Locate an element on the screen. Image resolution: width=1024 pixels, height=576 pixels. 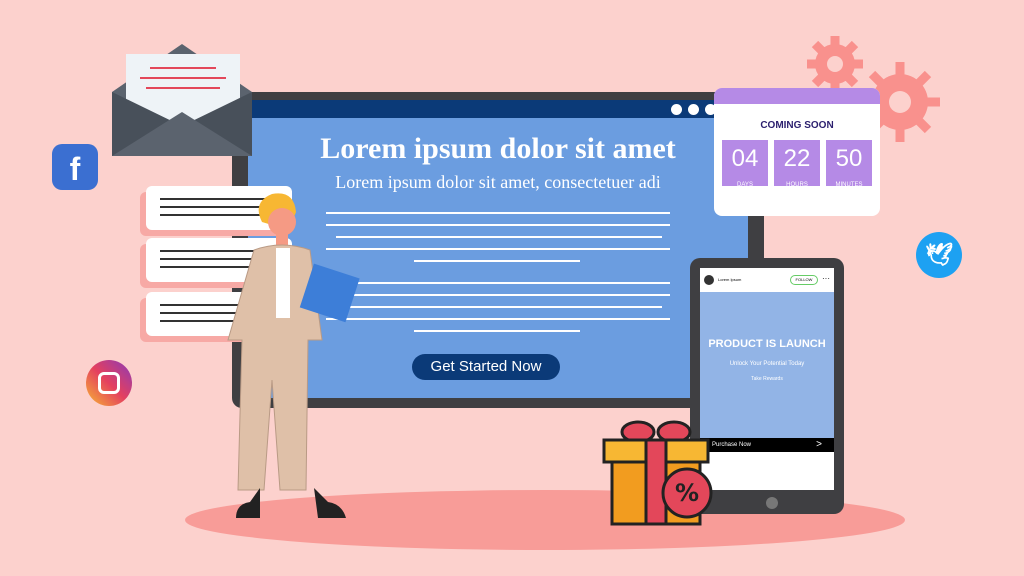
arrow-icon: > is located at coordinates (819, 444).